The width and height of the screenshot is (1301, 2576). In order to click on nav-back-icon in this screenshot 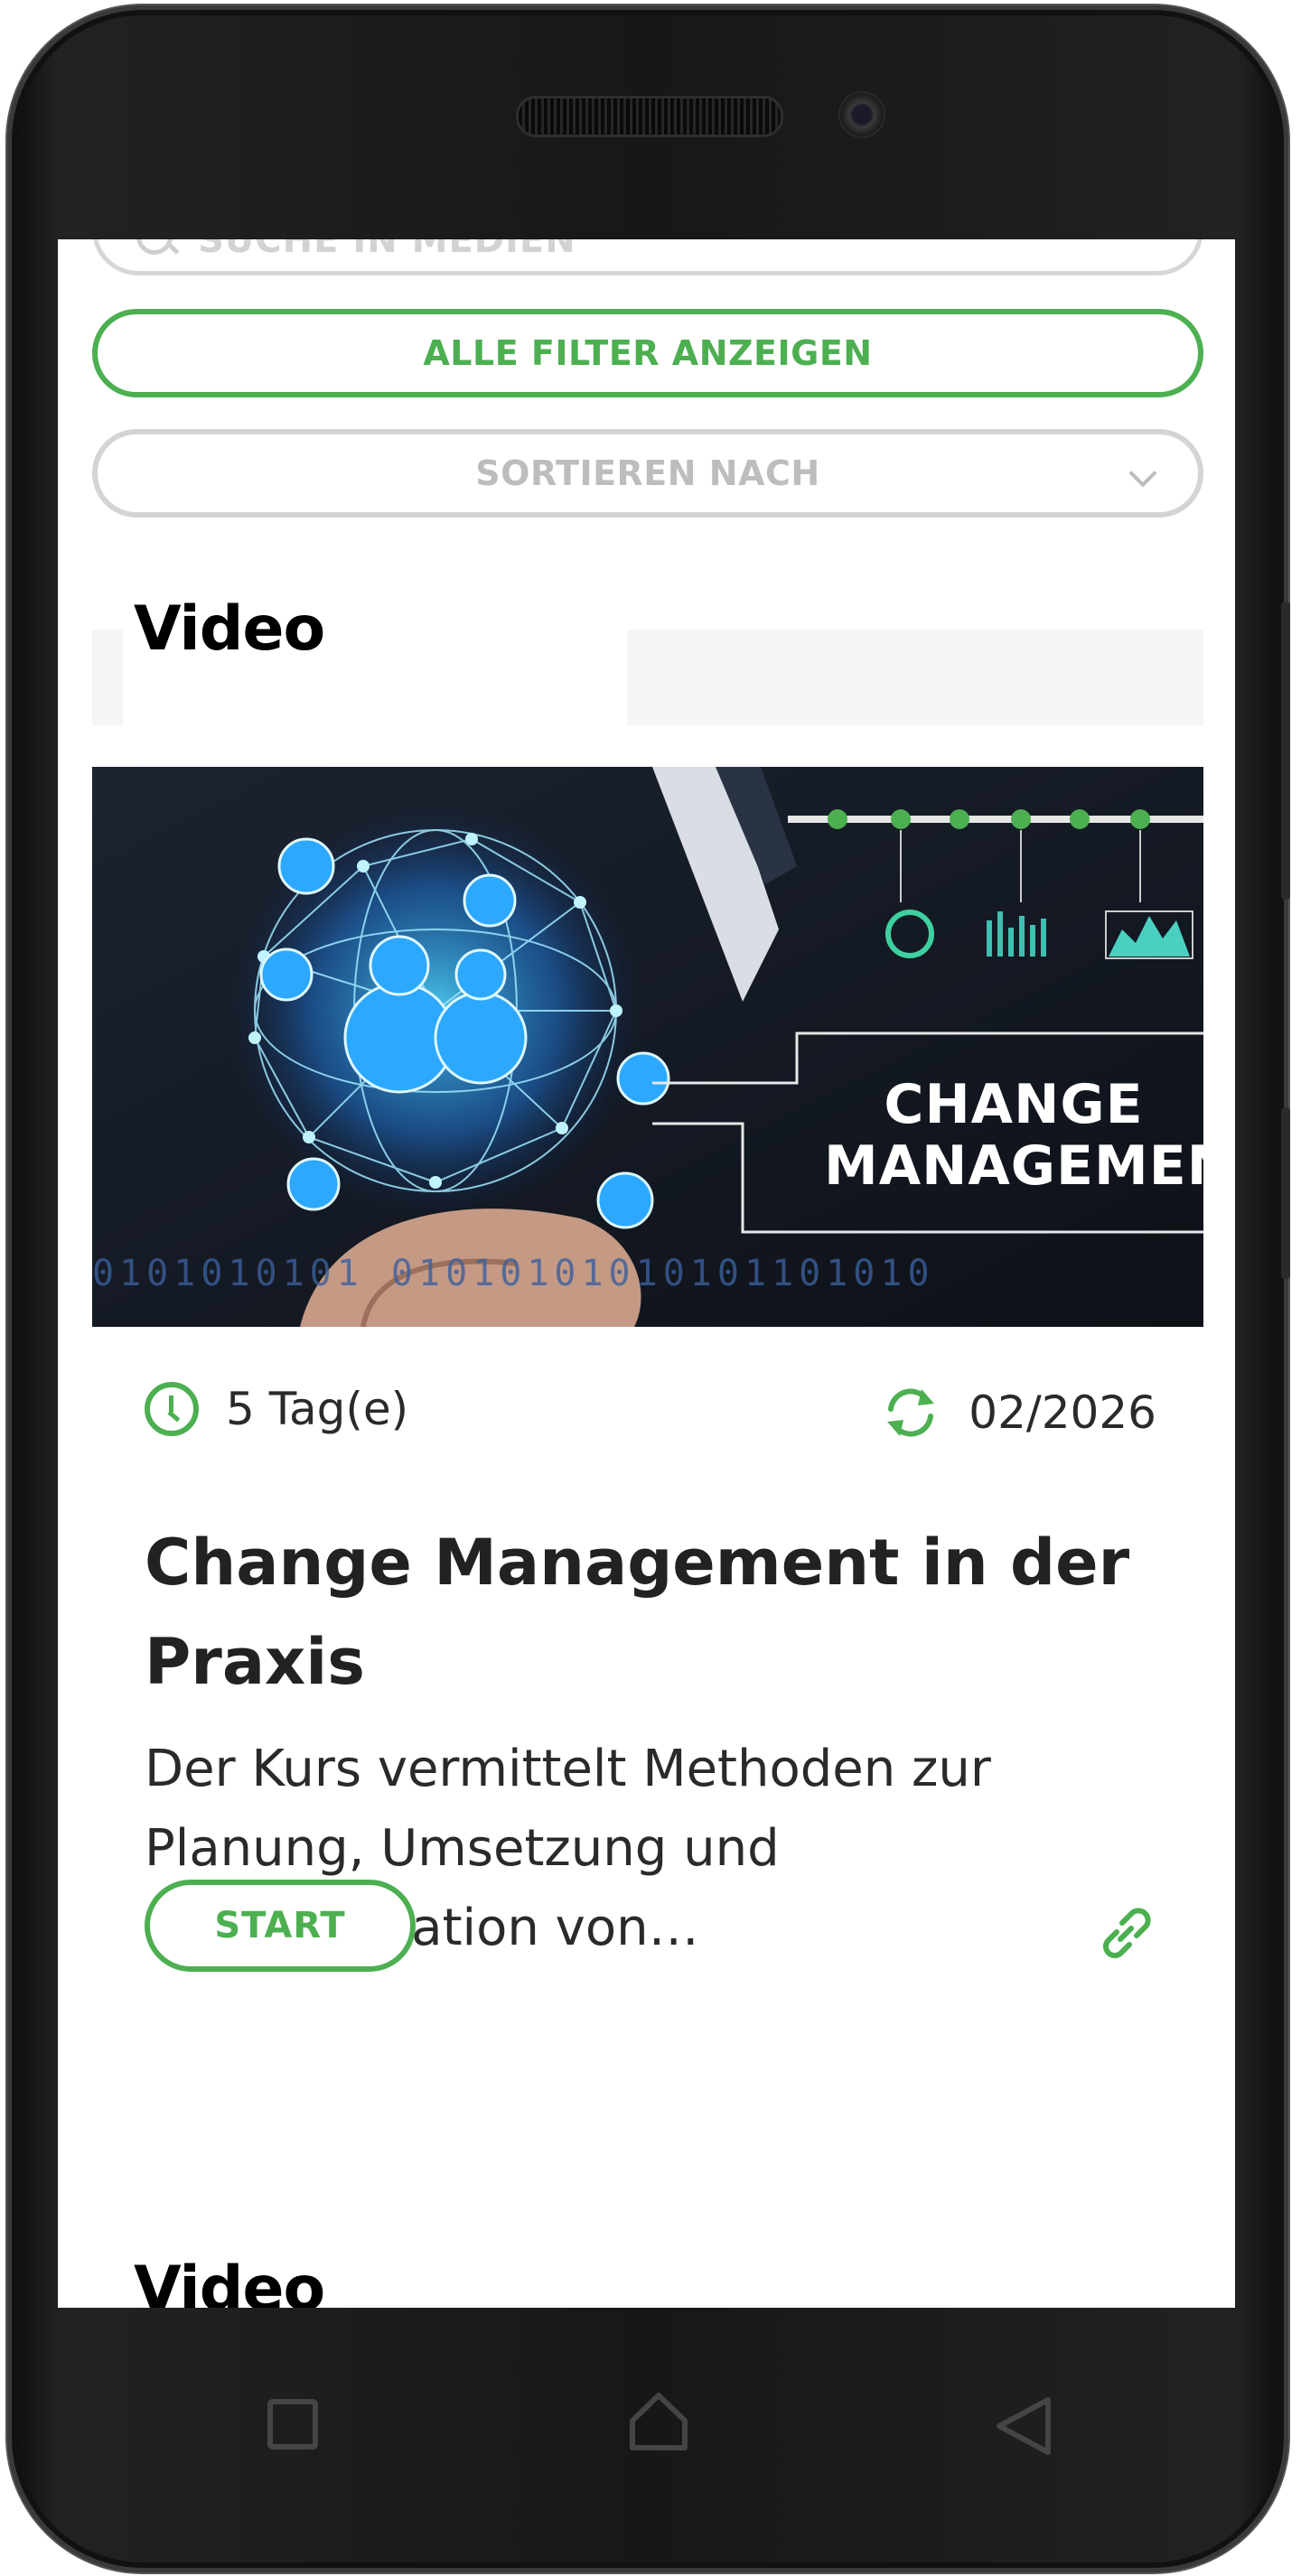, I will do `click(1023, 2426)`.